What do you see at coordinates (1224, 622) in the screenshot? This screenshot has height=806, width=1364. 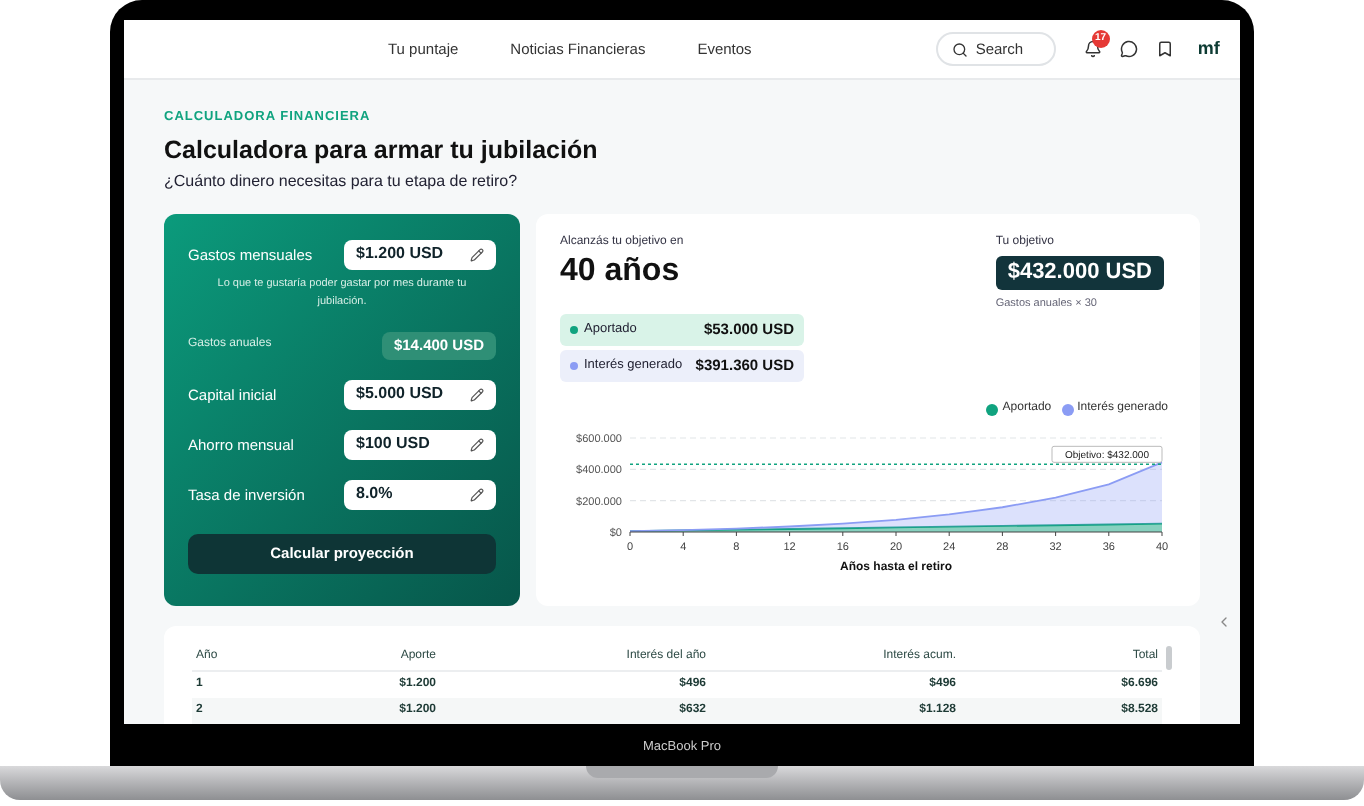 I see `chevron-left-icon` at bounding box center [1224, 622].